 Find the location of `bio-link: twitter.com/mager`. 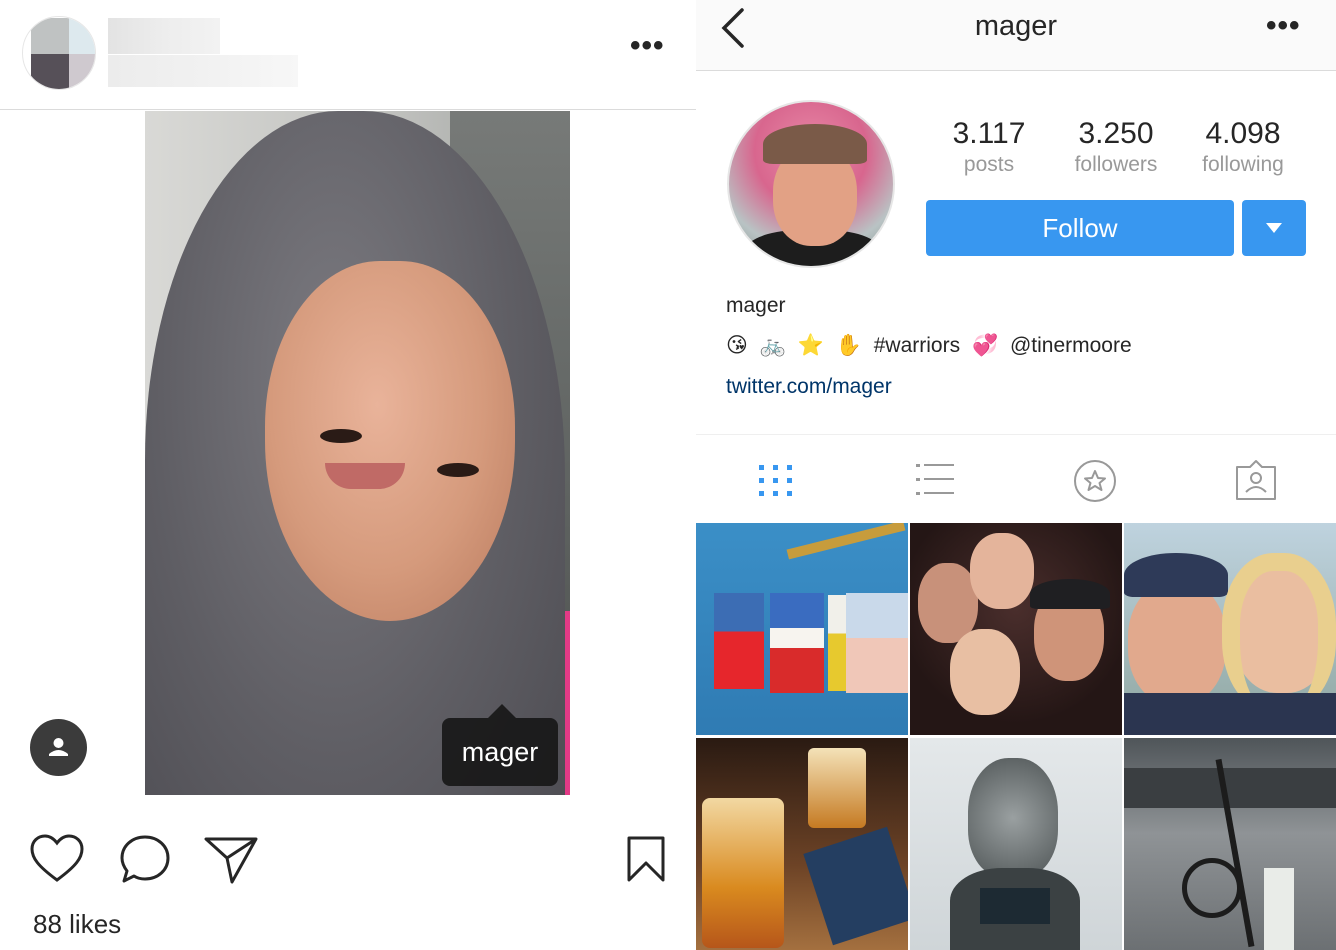

bio-link: twitter.com/mager is located at coordinates (809, 387).